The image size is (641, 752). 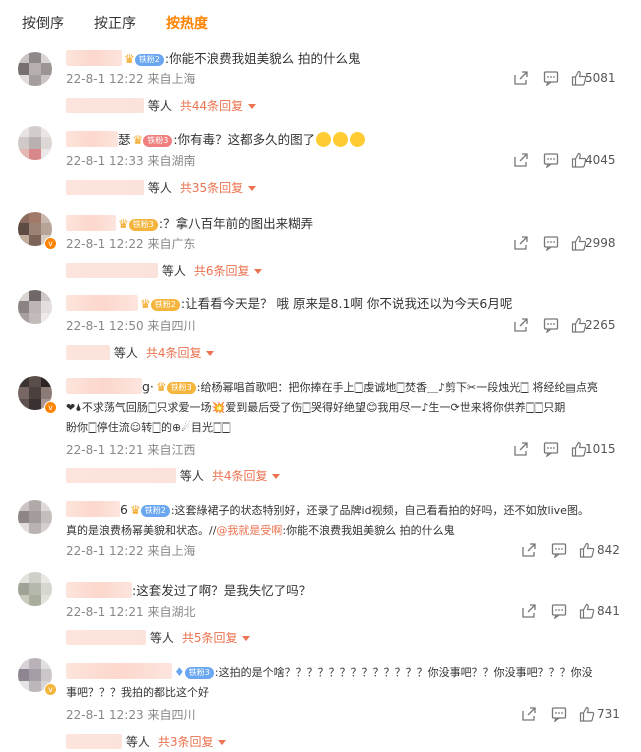 I want to click on comment-line-2: 真的是浪费杨幂美貌和状态。//@我就是受啊:你能不浪费我姐美貌么 拍的什么鬼, so click(x=345, y=531).